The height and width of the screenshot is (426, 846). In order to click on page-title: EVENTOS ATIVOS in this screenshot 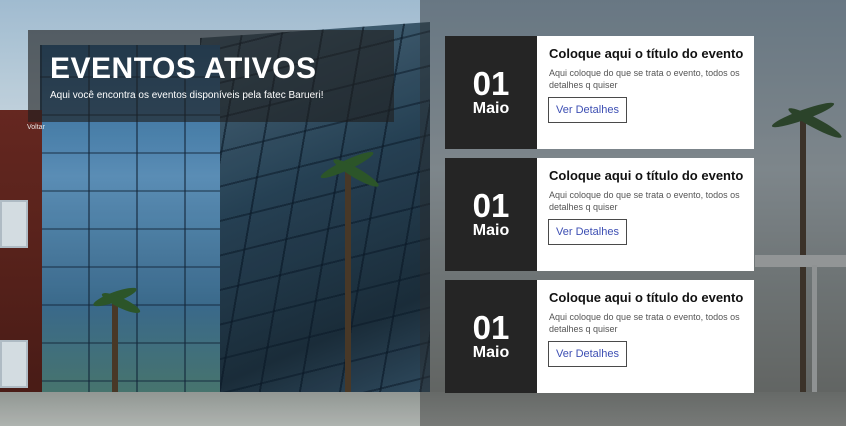, I will do `click(183, 68)`.